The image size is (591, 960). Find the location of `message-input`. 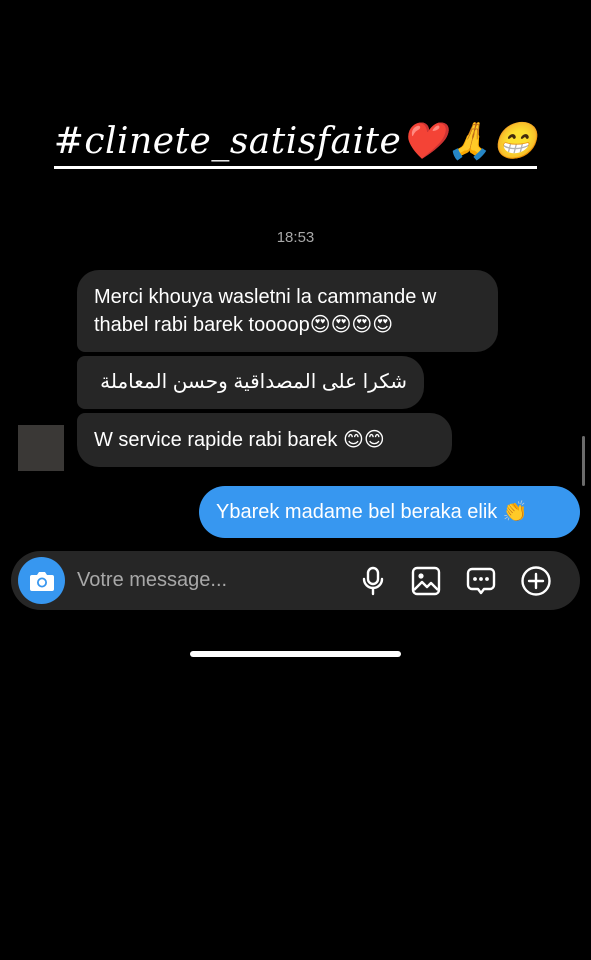

message-input is located at coordinates (207, 580).